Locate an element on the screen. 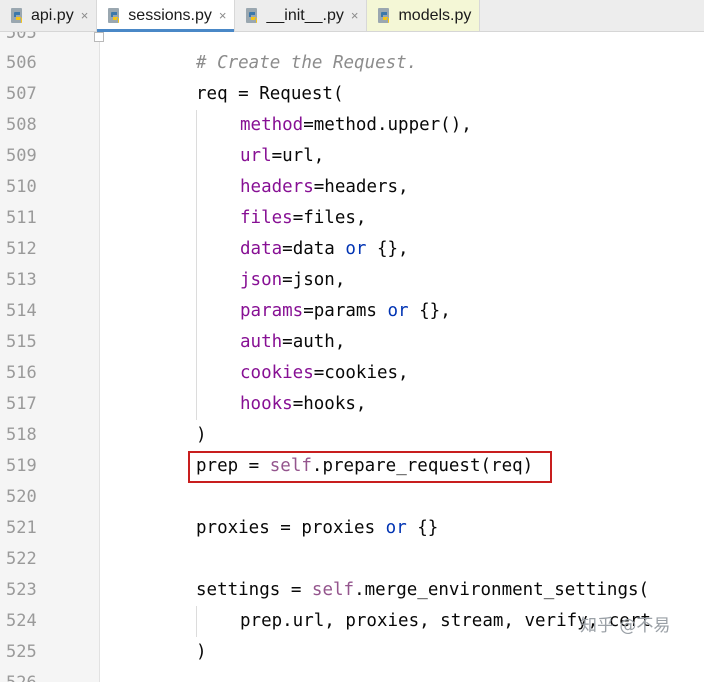 The width and height of the screenshot is (704, 682). line-number: 511 is located at coordinates (21, 218).